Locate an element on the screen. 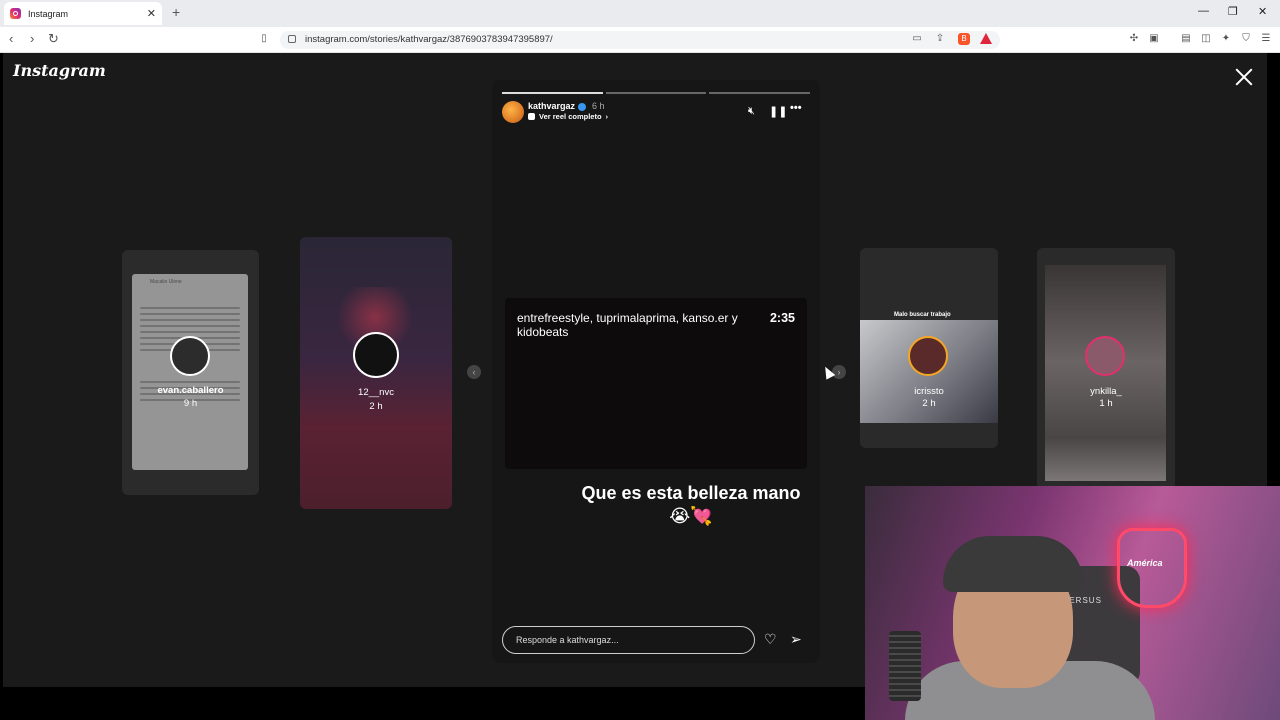 Image resolution: width=1280 pixels, height=720 pixels. preview-card-header: Macalio Ulene is located at coordinates (166, 282).